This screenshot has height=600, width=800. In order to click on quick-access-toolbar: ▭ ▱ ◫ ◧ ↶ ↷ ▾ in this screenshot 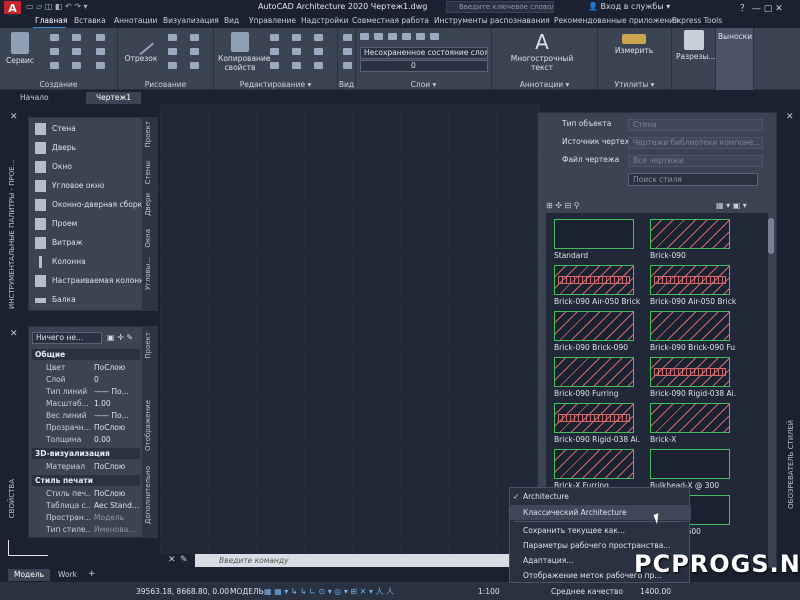, I will do `click(106, 7)`.